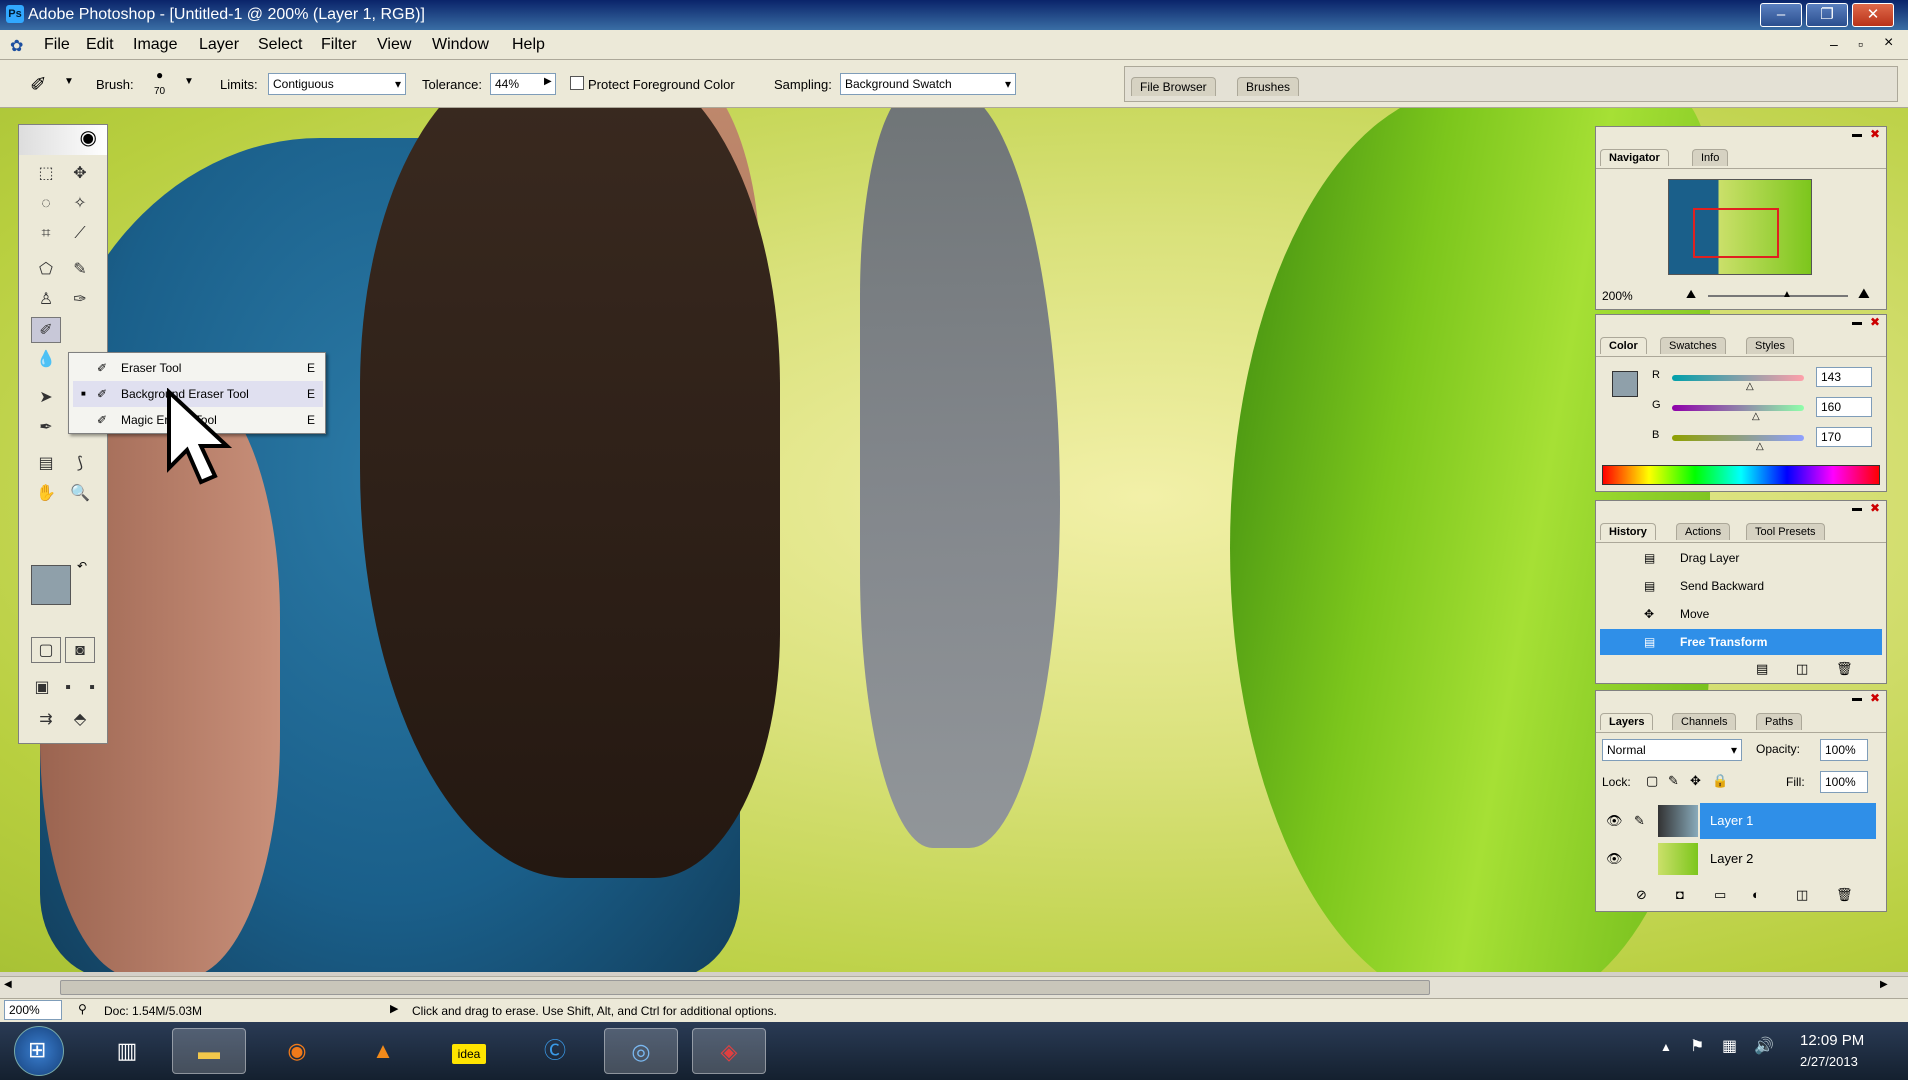  I want to click on lasso-tool-icon: ◌, so click(46, 204).